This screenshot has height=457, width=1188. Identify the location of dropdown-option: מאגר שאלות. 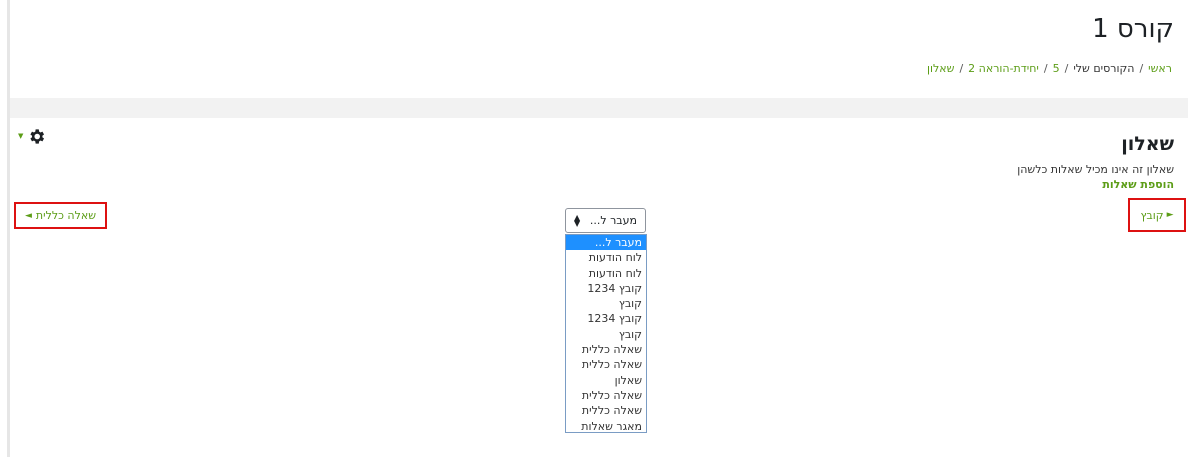
(606, 425).